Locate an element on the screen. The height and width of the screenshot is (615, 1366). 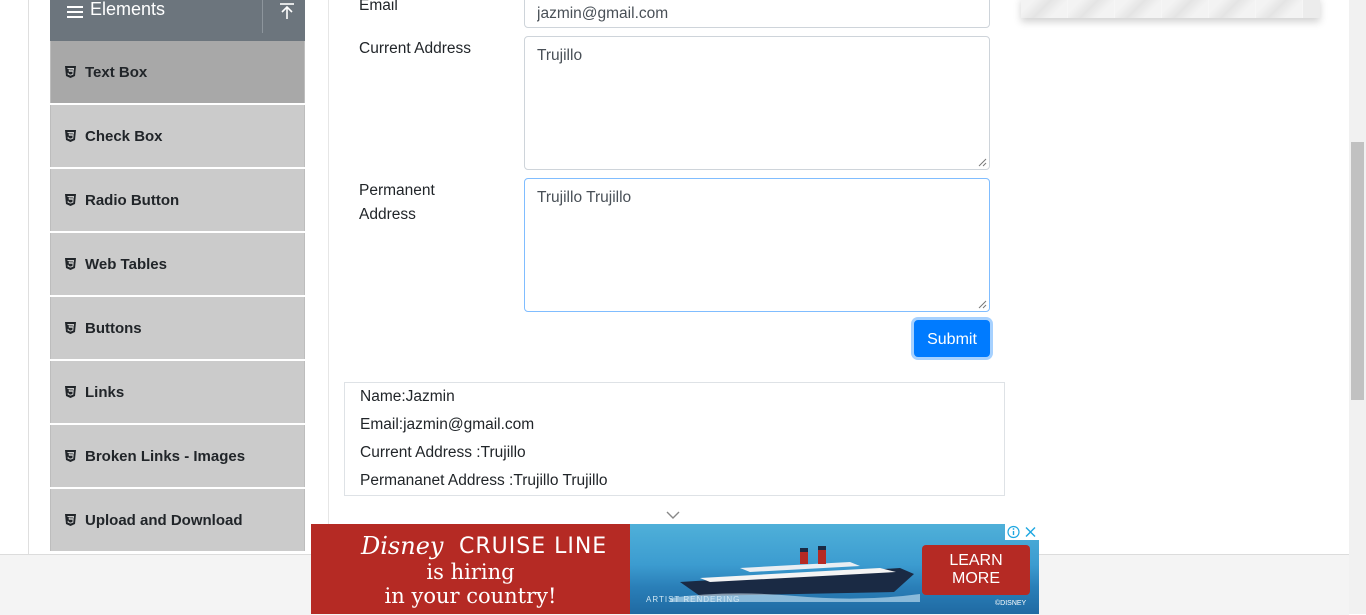
menu-item-radio-button: Radio Button is located at coordinates (177, 200).